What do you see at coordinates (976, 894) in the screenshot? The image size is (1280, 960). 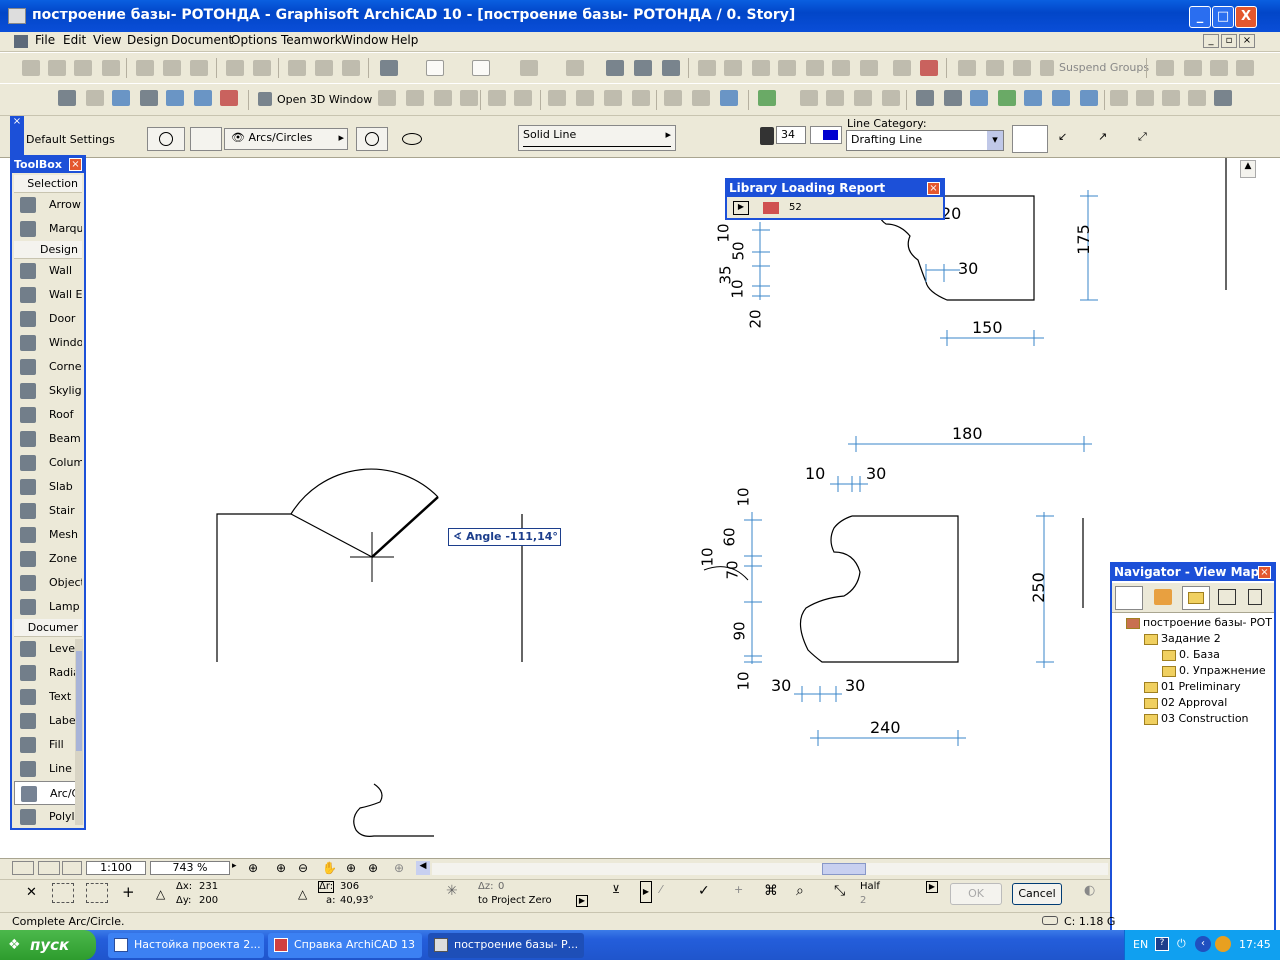 I see `ok-button: OK` at bounding box center [976, 894].